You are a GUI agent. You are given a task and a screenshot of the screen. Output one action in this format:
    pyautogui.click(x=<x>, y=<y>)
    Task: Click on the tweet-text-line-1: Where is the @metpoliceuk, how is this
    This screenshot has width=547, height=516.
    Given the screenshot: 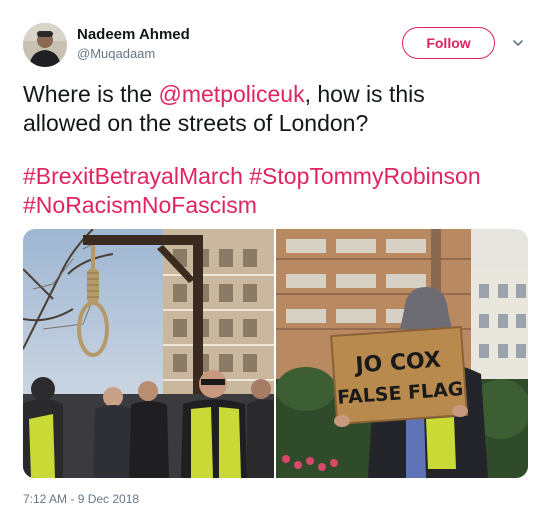 What is the action you would take?
    pyautogui.click(x=275, y=94)
    